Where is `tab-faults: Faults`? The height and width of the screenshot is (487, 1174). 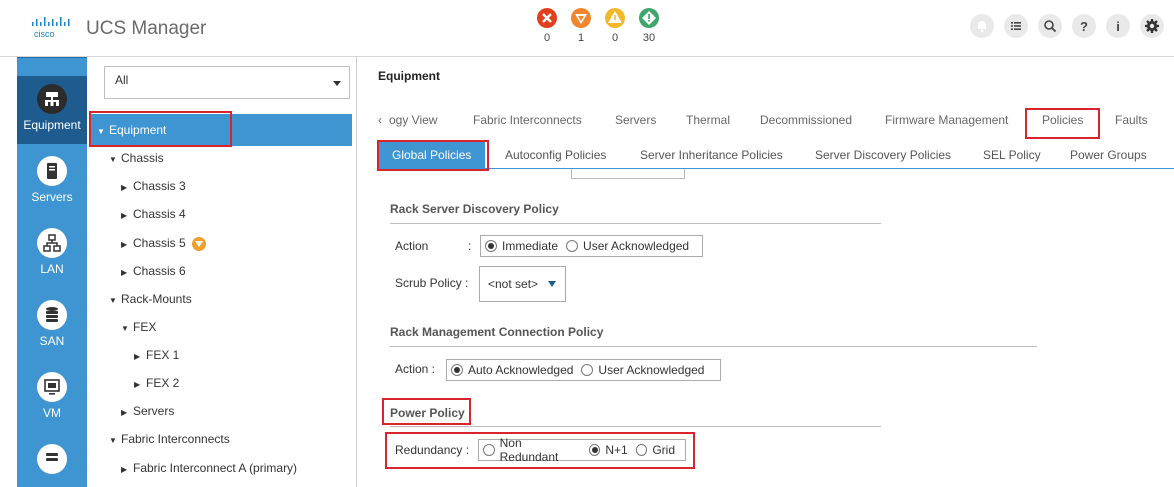 tab-faults: Faults is located at coordinates (1131, 120).